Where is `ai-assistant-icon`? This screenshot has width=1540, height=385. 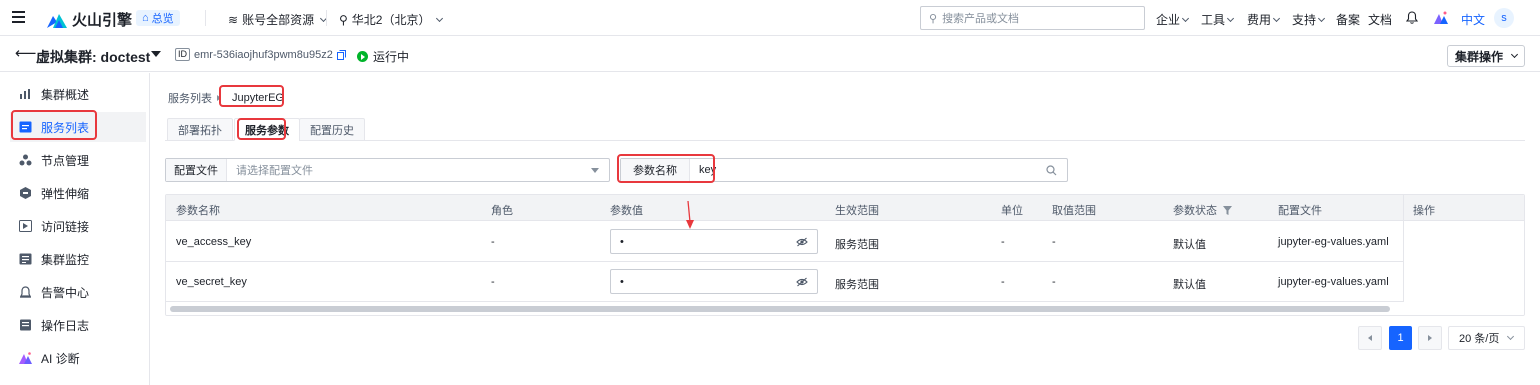 ai-assistant-icon is located at coordinates (1441, 17).